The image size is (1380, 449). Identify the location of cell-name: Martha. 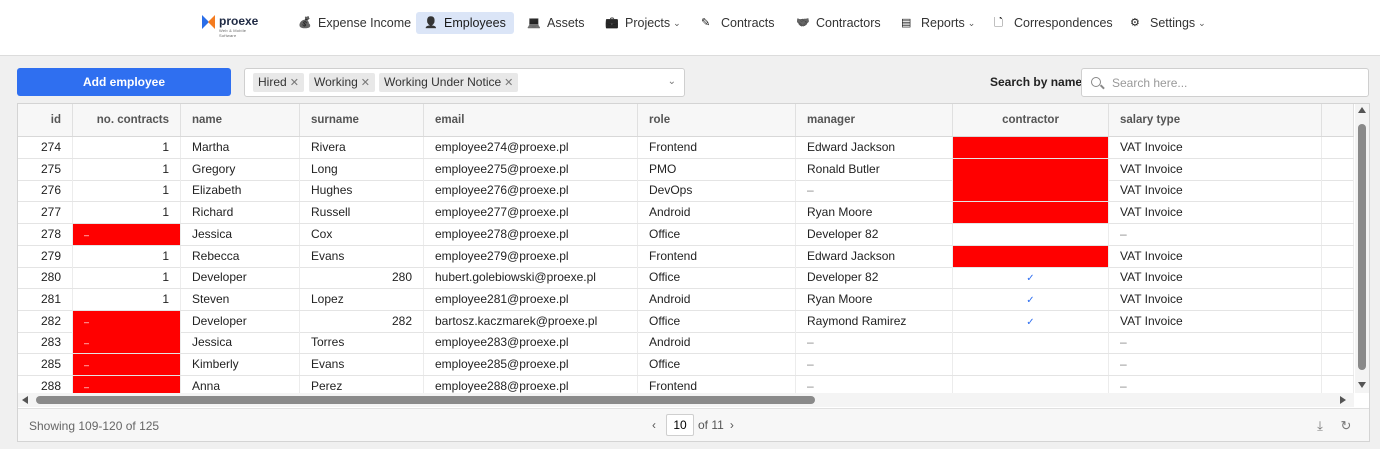
(240, 147).